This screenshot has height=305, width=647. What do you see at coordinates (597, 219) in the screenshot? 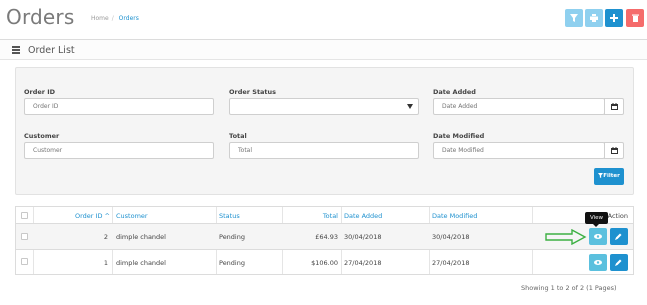
I see `view-tooltip: View` at bounding box center [597, 219].